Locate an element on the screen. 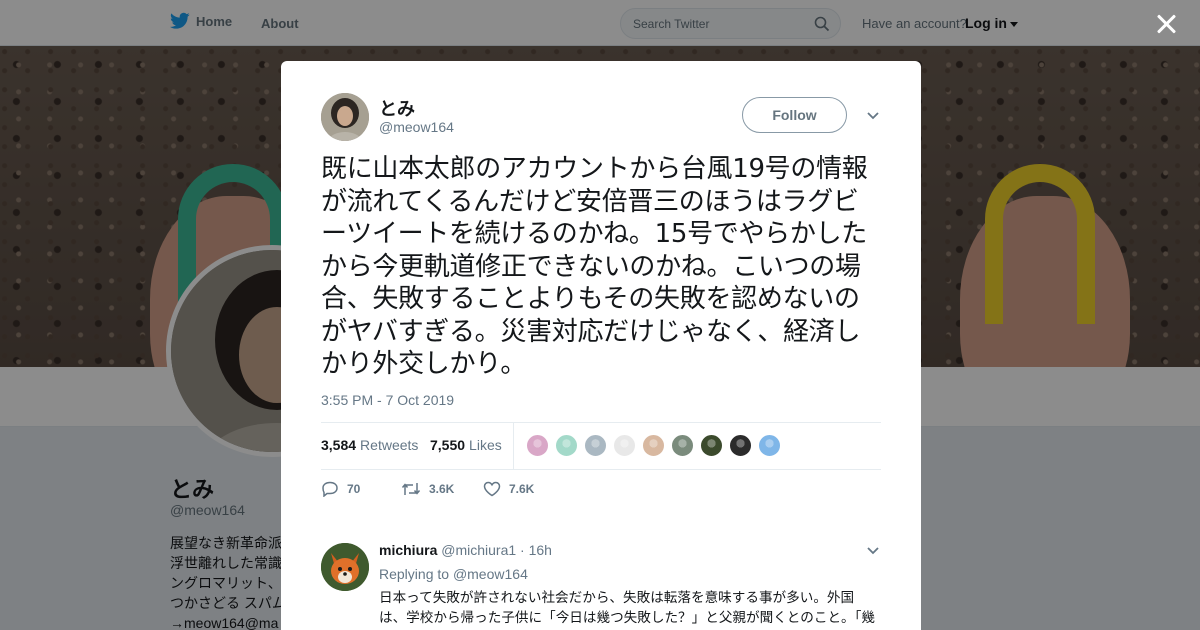 This screenshot has width=1200, height=630. follow-button: Follow is located at coordinates (794, 115).